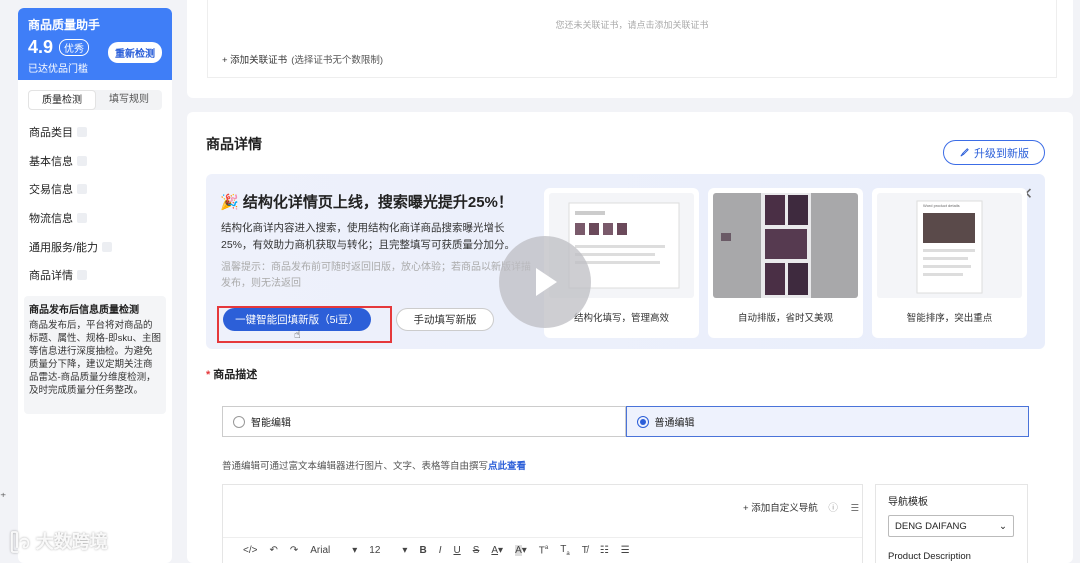 This screenshot has height=563, width=1080. Describe the element at coordinates (51, 276) in the screenshot. I see `sidebar-item-label: 商品详情` at that location.